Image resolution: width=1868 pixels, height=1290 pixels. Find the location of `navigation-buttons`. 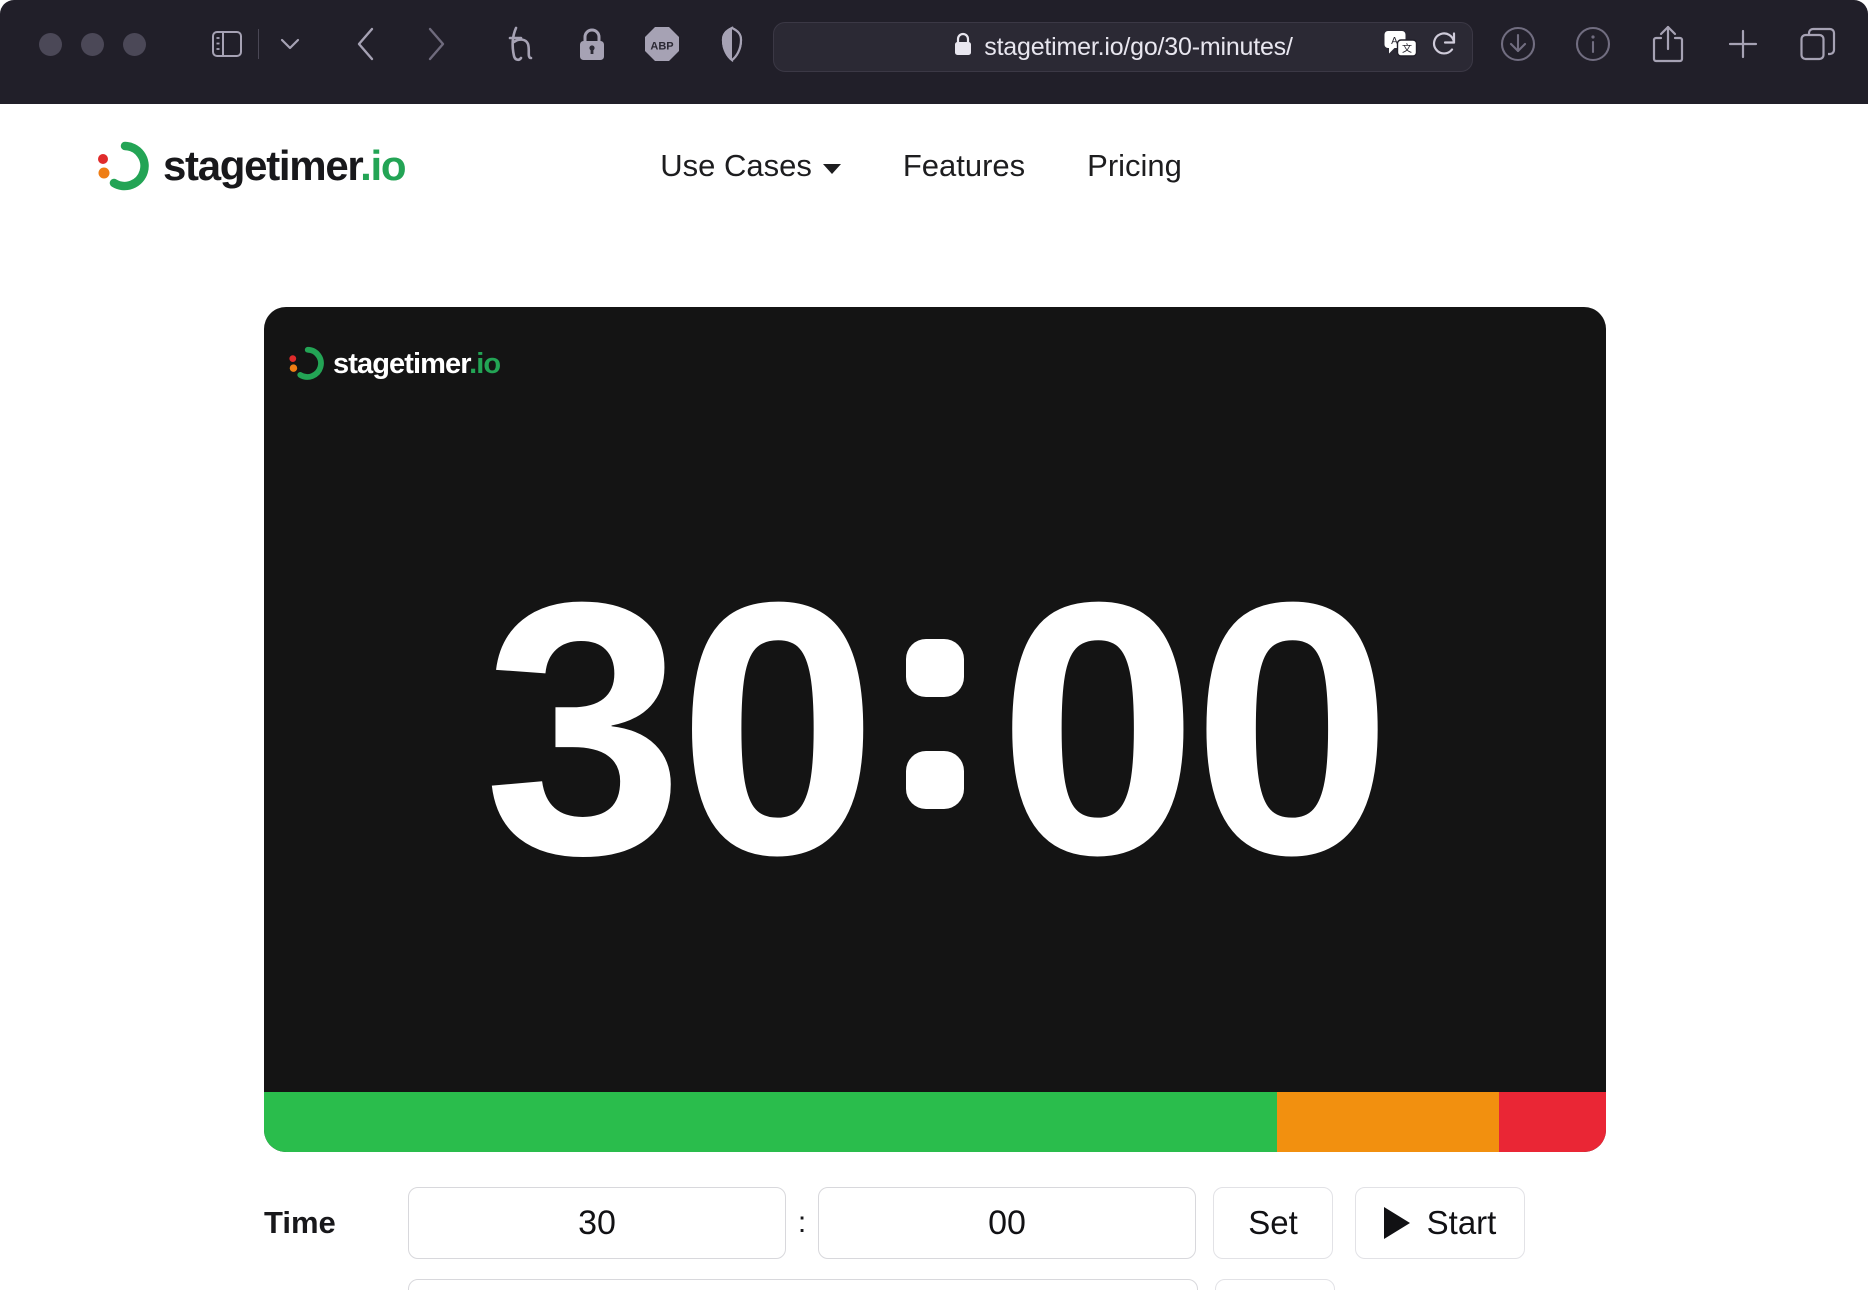

navigation-buttons is located at coordinates (401, 44).